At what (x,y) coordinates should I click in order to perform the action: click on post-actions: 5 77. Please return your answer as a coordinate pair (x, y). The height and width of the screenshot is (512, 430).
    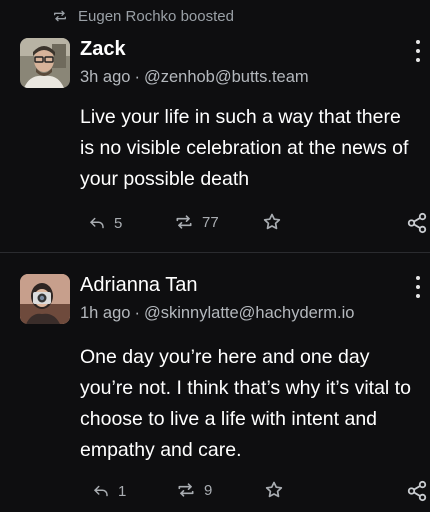
    Looking at the image, I should click on (215, 224).